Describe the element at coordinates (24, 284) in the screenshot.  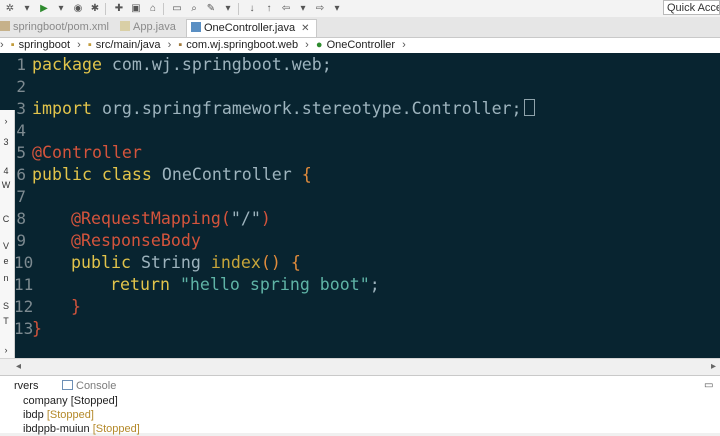
I see `line-number: 11` at that location.